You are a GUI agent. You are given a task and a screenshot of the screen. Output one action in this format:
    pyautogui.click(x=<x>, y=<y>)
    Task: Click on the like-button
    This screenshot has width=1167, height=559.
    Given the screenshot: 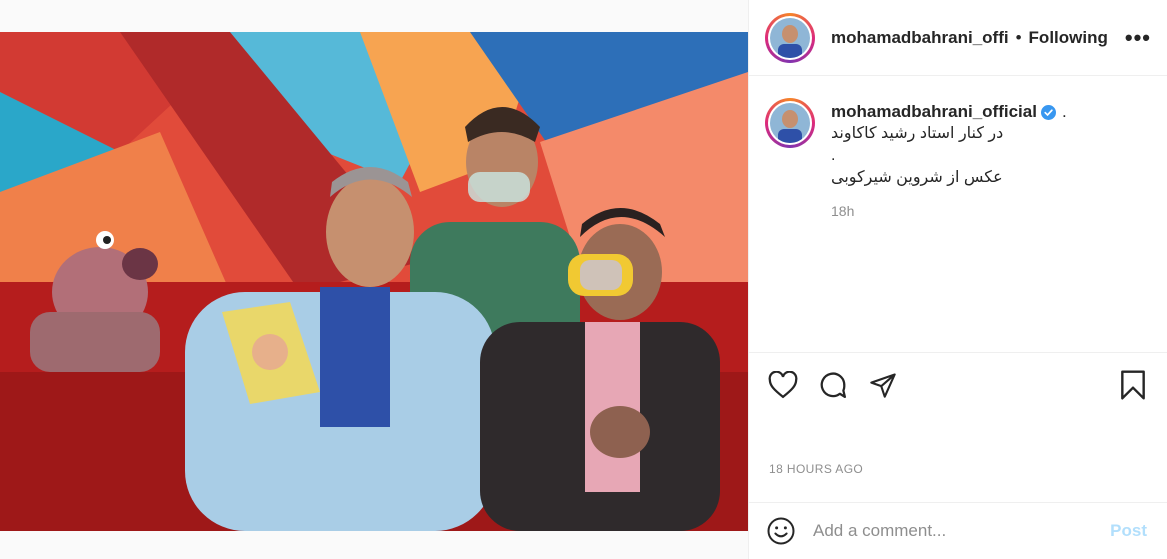 What is the action you would take?
    pyautogui.click(x=783, y=385)
    